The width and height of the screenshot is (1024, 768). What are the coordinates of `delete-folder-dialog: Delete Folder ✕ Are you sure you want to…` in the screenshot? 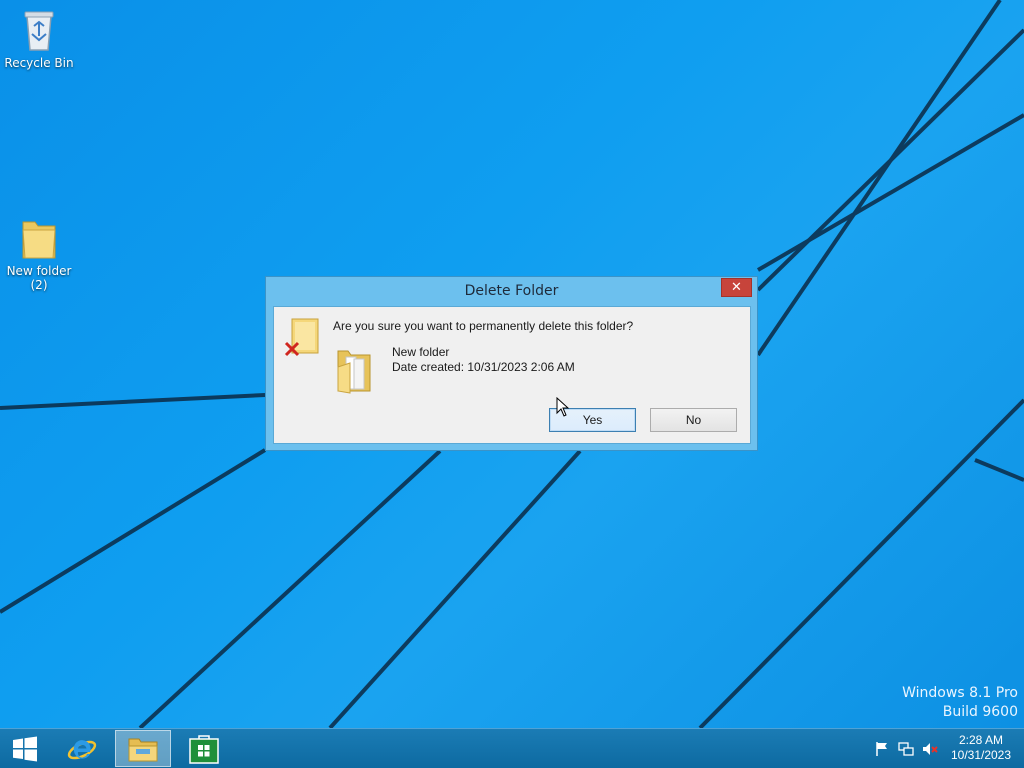 It's located at (511, 363).